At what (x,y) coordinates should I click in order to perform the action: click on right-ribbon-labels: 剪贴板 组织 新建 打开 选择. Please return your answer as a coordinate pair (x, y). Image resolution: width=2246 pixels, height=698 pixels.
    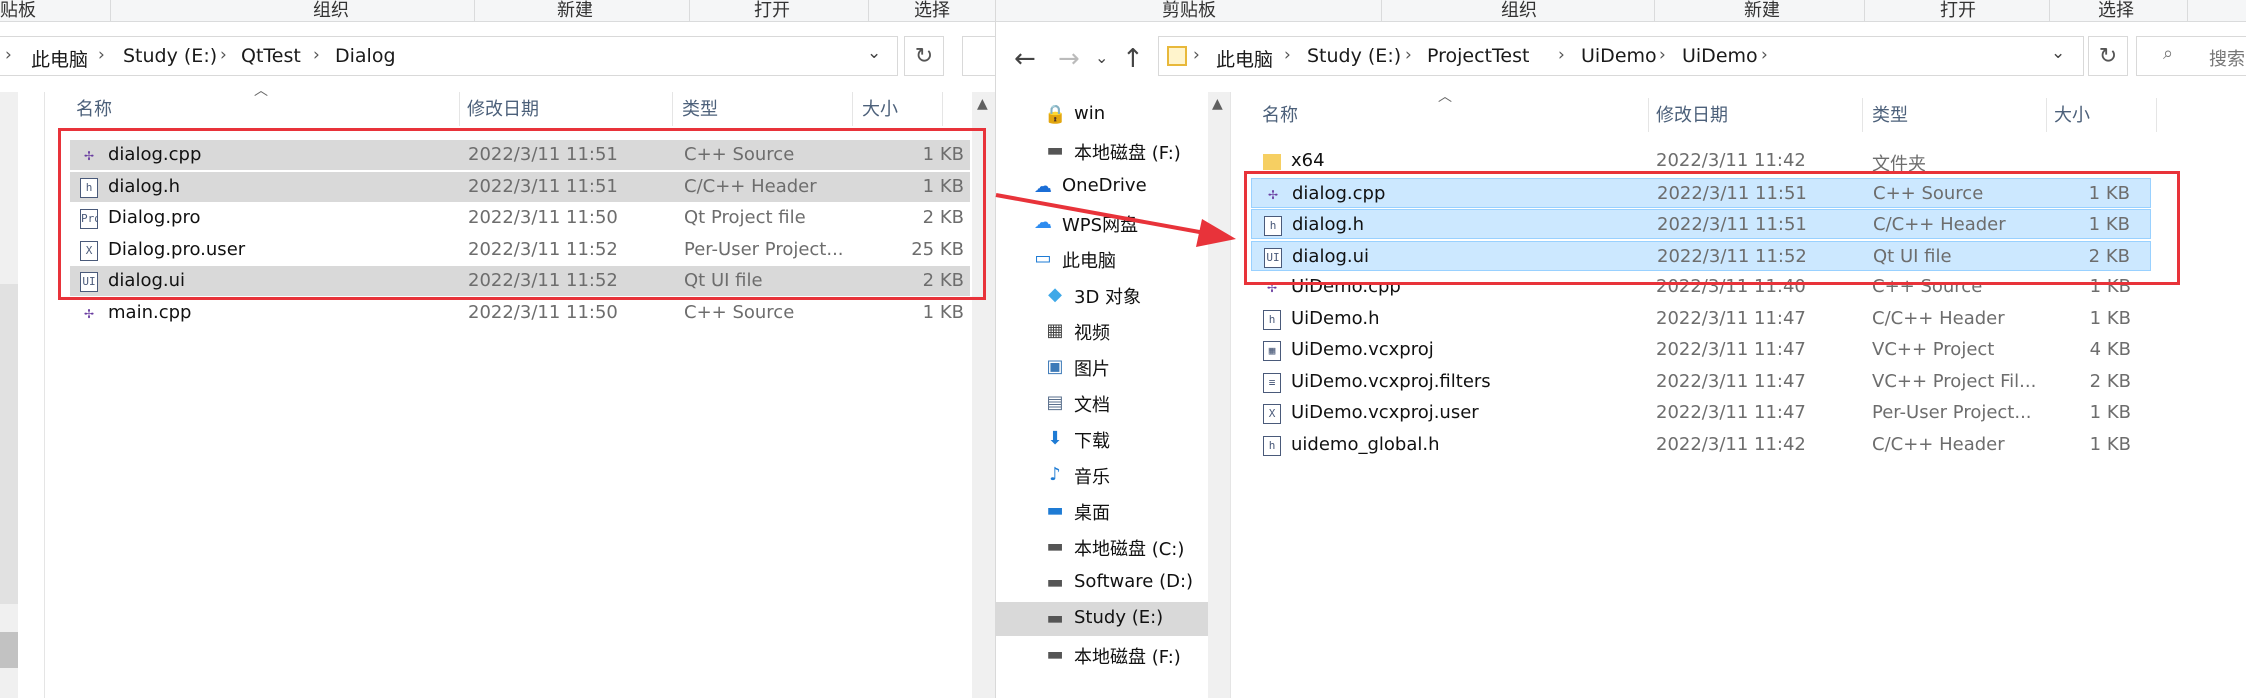
    Looking at the image, I should click on (1621, 11).